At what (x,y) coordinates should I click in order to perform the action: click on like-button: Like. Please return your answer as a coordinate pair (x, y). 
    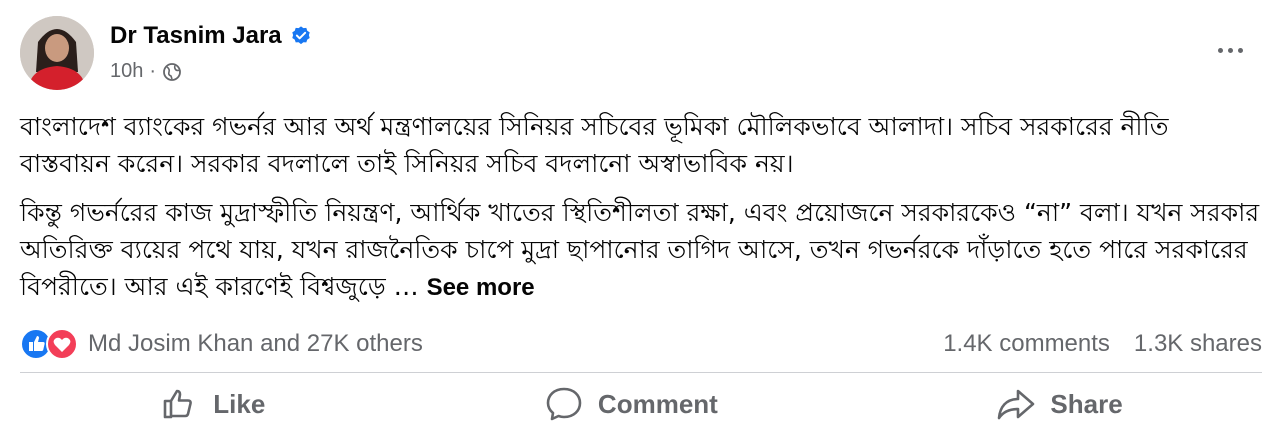
    Looking at the image, I should click on (212, 404).